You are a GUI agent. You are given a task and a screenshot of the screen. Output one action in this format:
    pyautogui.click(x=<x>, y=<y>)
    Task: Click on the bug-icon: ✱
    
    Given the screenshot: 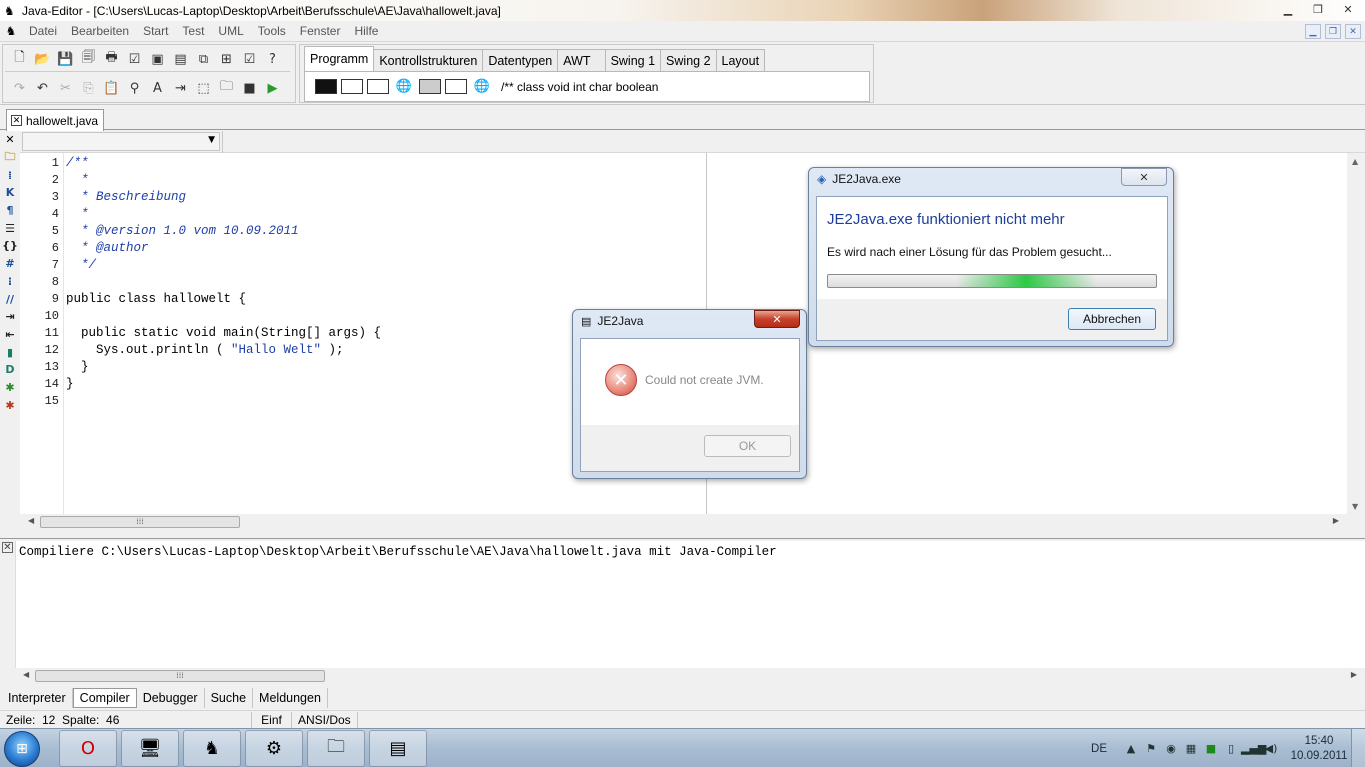 What is the action you would take?
    pyautogui.click(x=10, y=388)
    